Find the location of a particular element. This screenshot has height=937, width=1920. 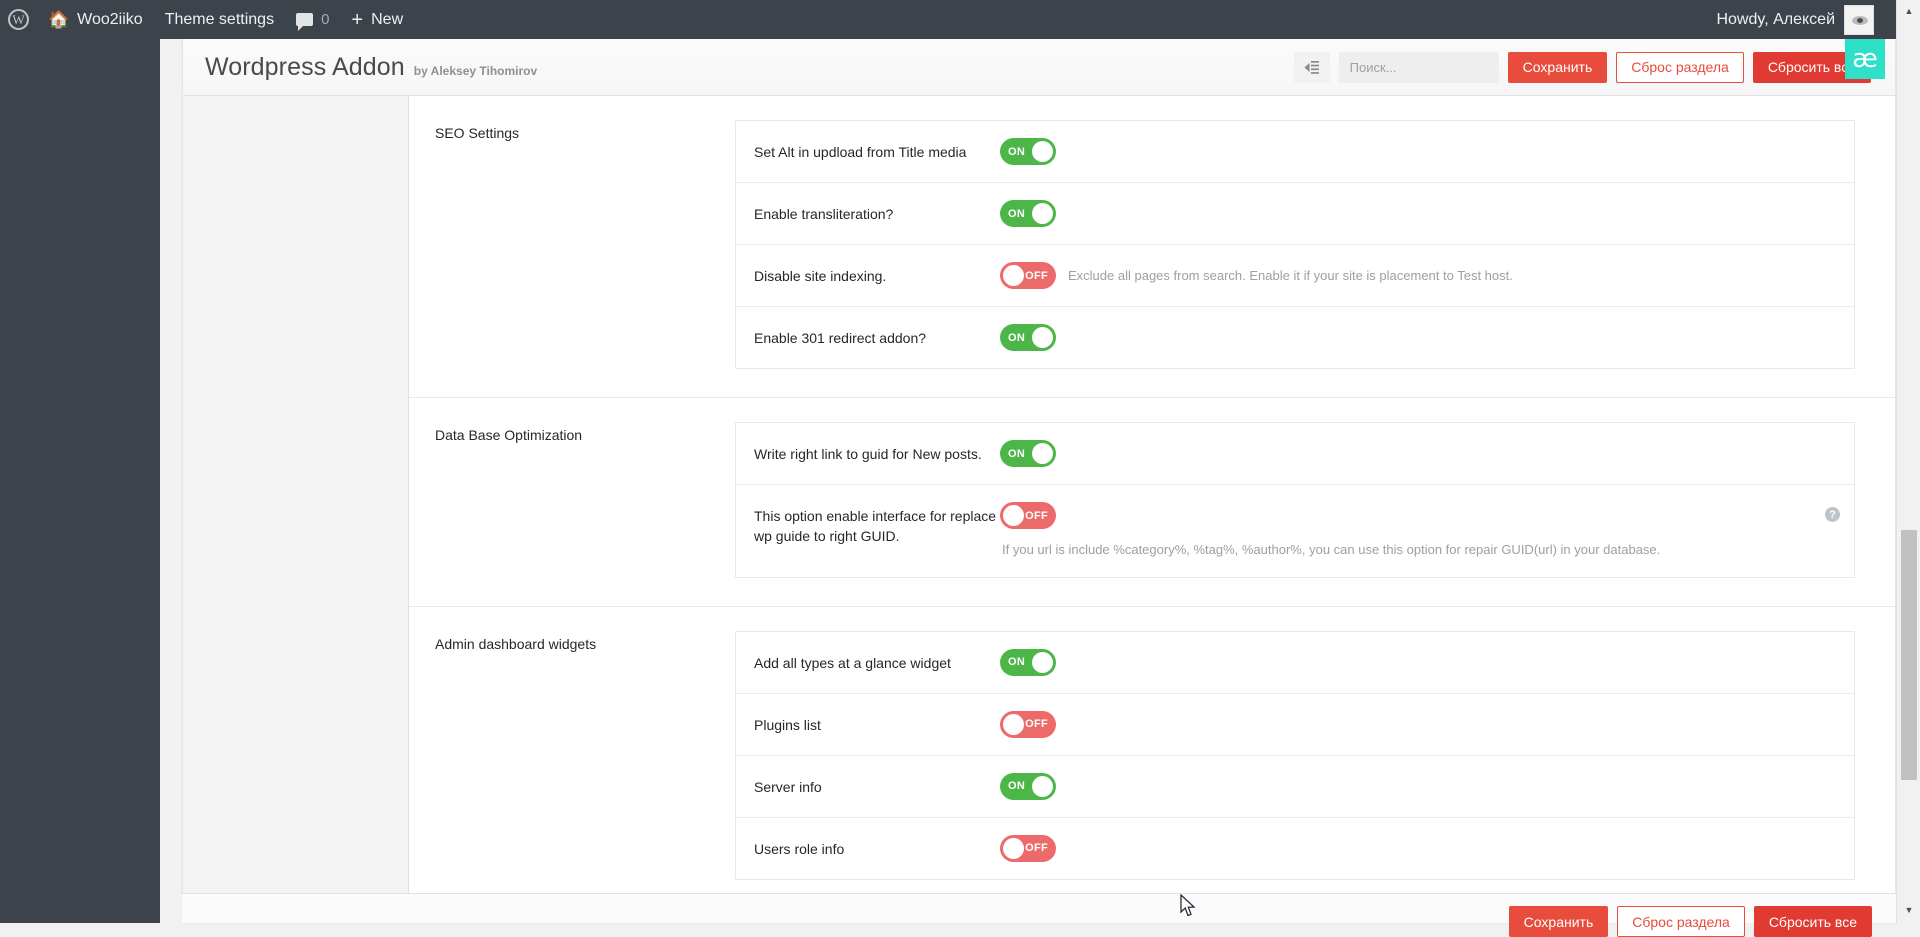

scrollbar-thumb is located at coordinates (1909, 655).